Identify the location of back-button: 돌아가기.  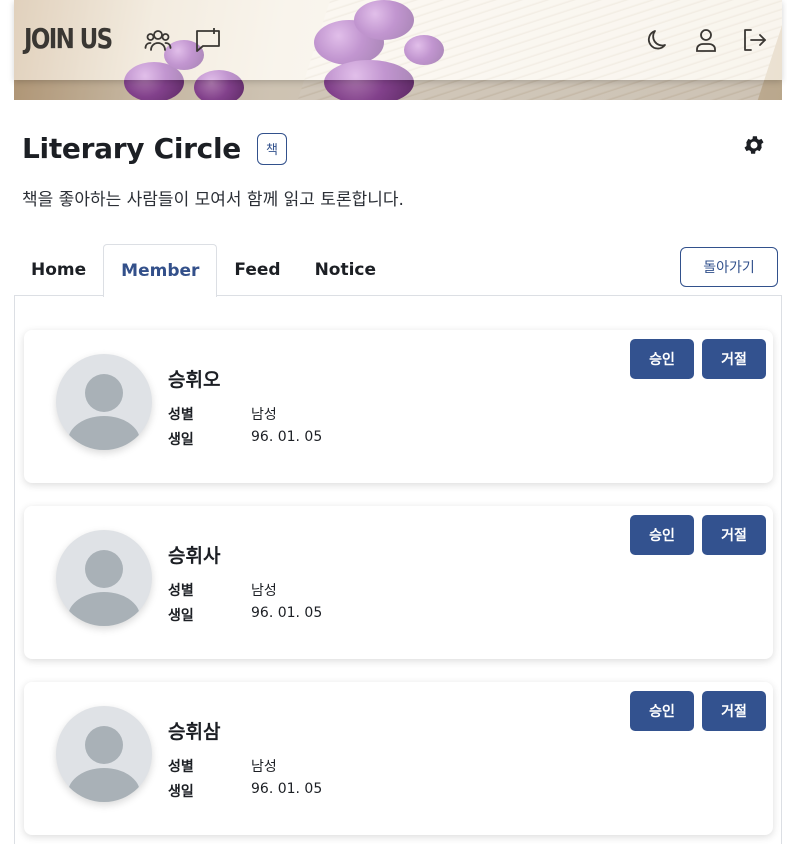
(729, 267).